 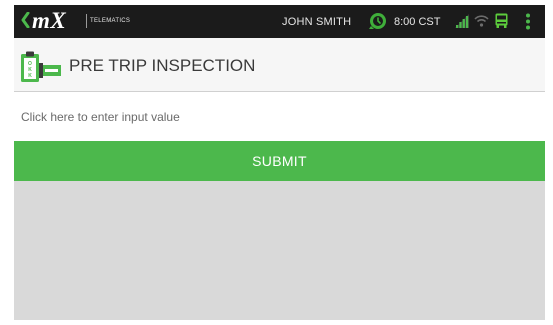 I want to click on inspection-clipboard-icon: O K K, so click(x=41, y=66).